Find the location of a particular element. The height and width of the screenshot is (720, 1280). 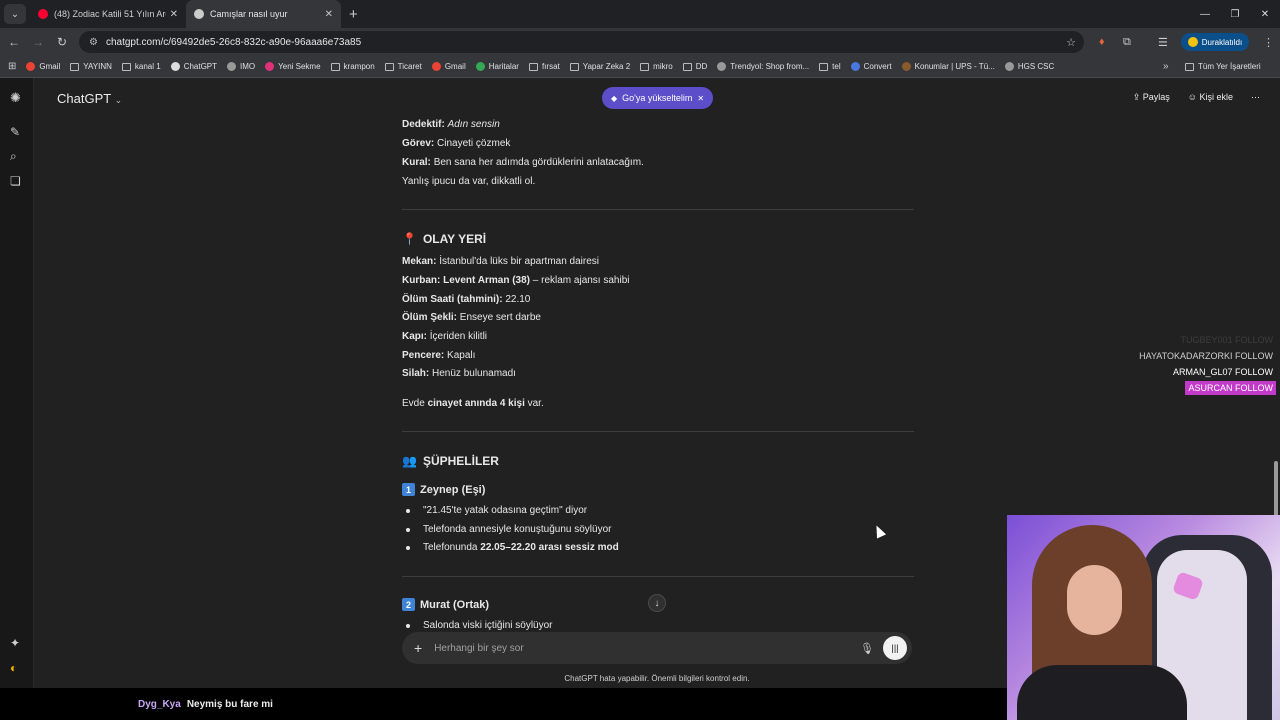

bookmark-label: krampon is located at coordinates (359, 66).